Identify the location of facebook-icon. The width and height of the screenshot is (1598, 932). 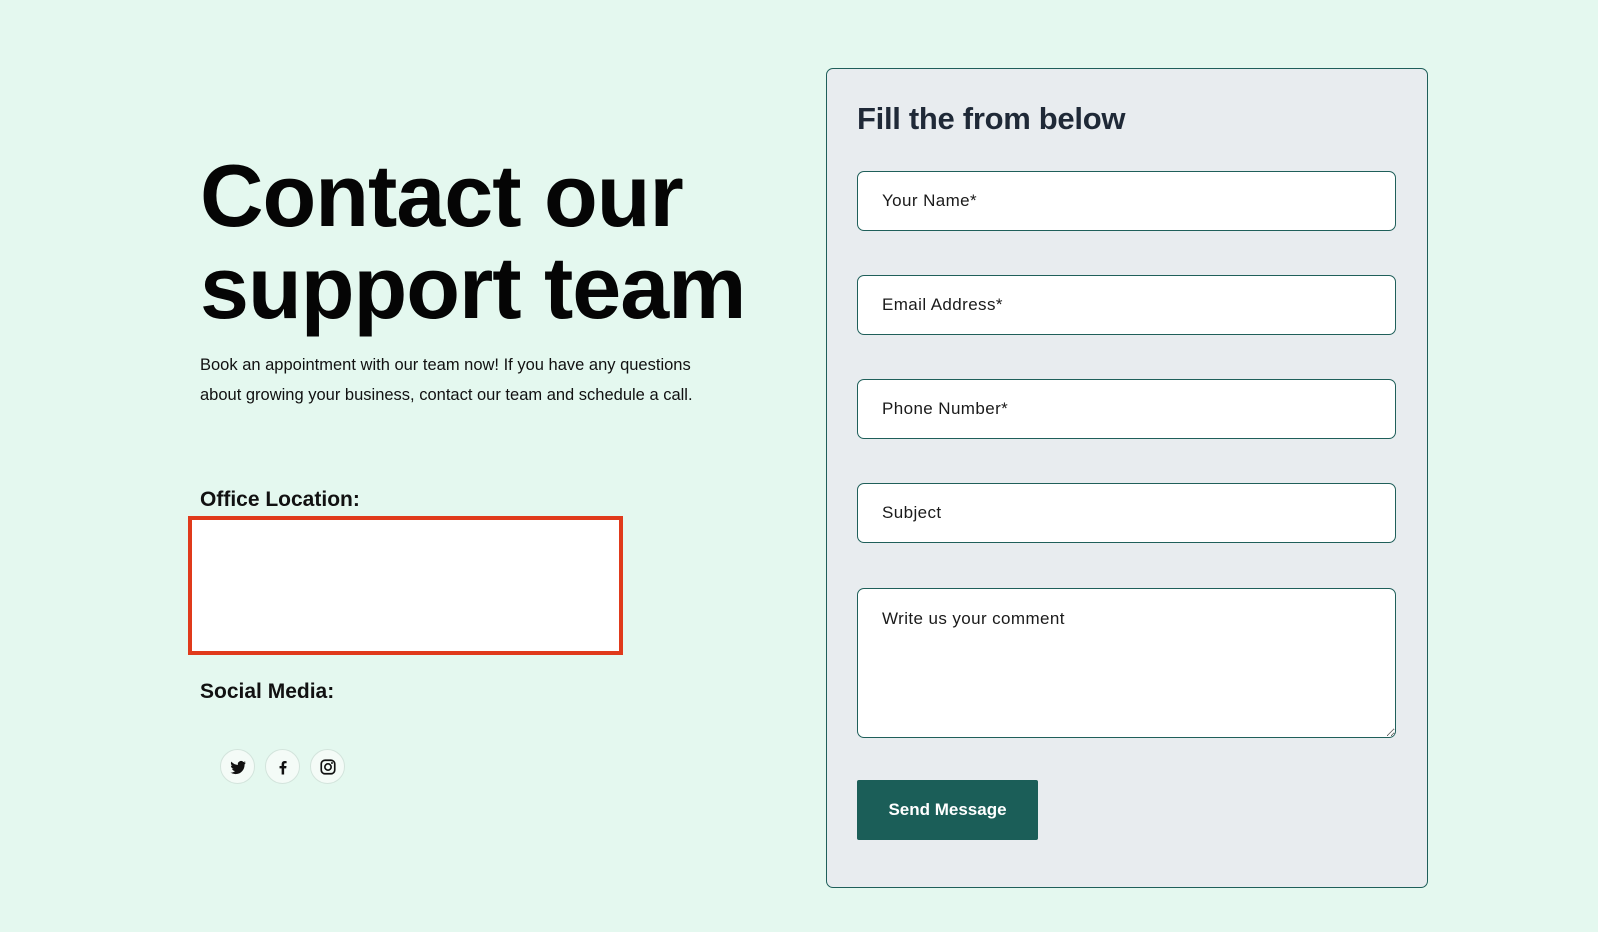
(283, 767).